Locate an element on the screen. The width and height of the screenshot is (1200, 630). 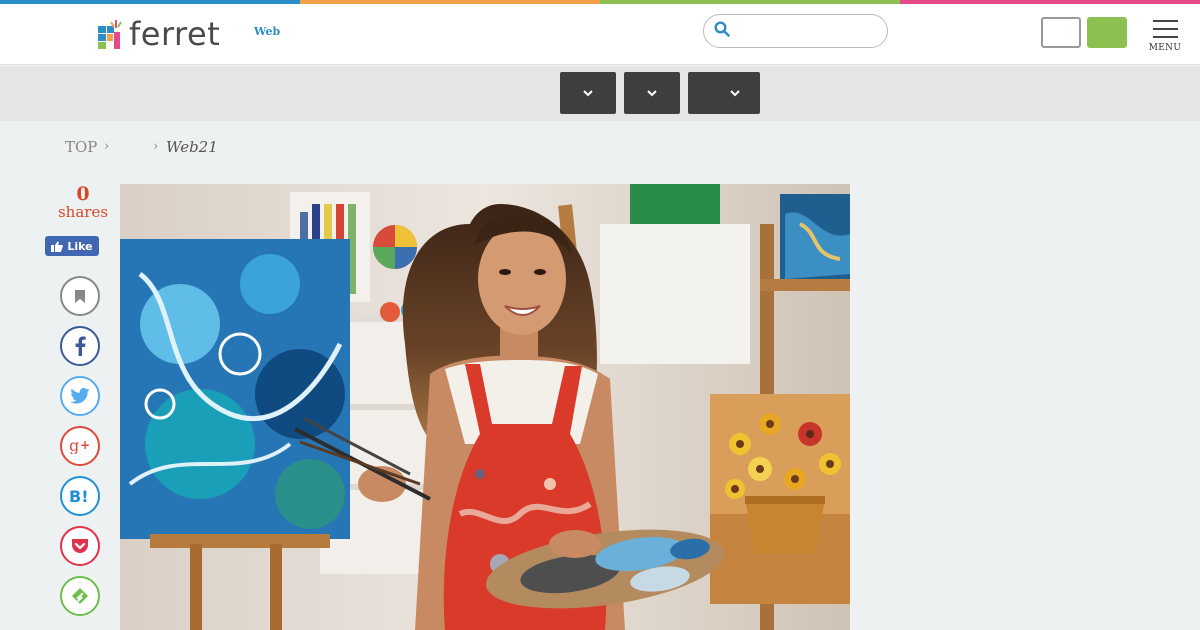
breadcrumb-current: Web21 is located at coordinates (192, 147).